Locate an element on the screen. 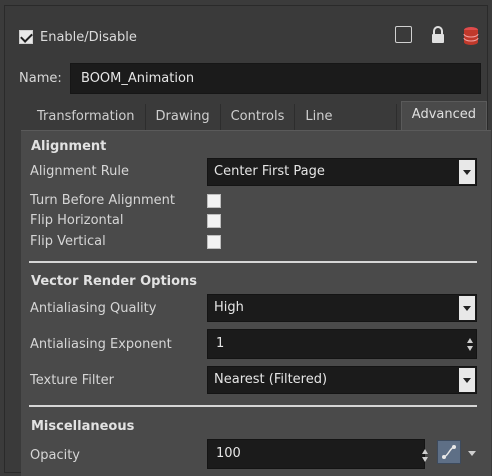 Image resolution: width=492 pixels, height=476 pixels. antialiasing-quality-select: High is located at coordinates (342, 308).